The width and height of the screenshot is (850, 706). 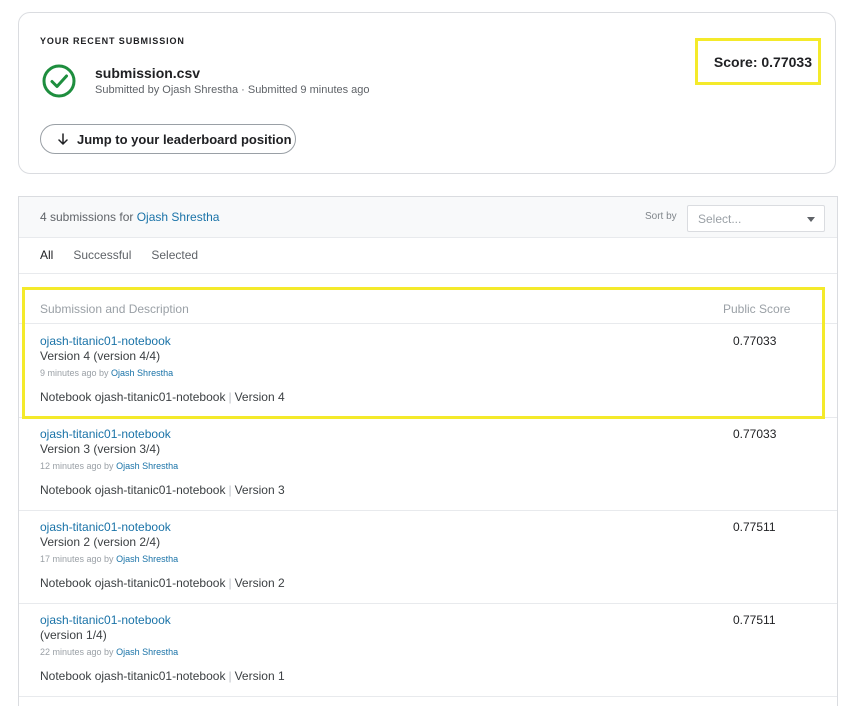 What do you see at coordinates (100, 356) in the screenshot?
I see `submission-version: Version 4 (version 4/4)` at bounding box center [100, 356].